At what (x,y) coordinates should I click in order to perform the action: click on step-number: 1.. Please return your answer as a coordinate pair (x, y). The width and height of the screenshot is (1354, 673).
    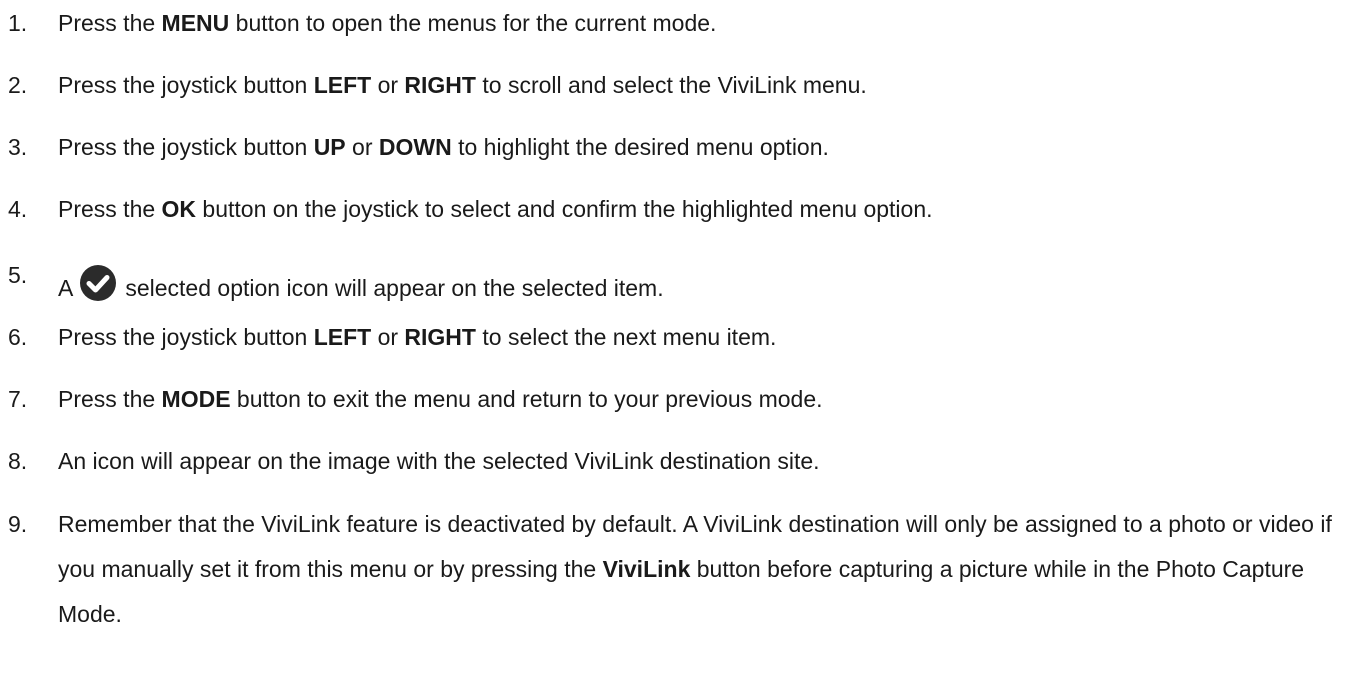
    Looking at the image, I should click on (18, 23).